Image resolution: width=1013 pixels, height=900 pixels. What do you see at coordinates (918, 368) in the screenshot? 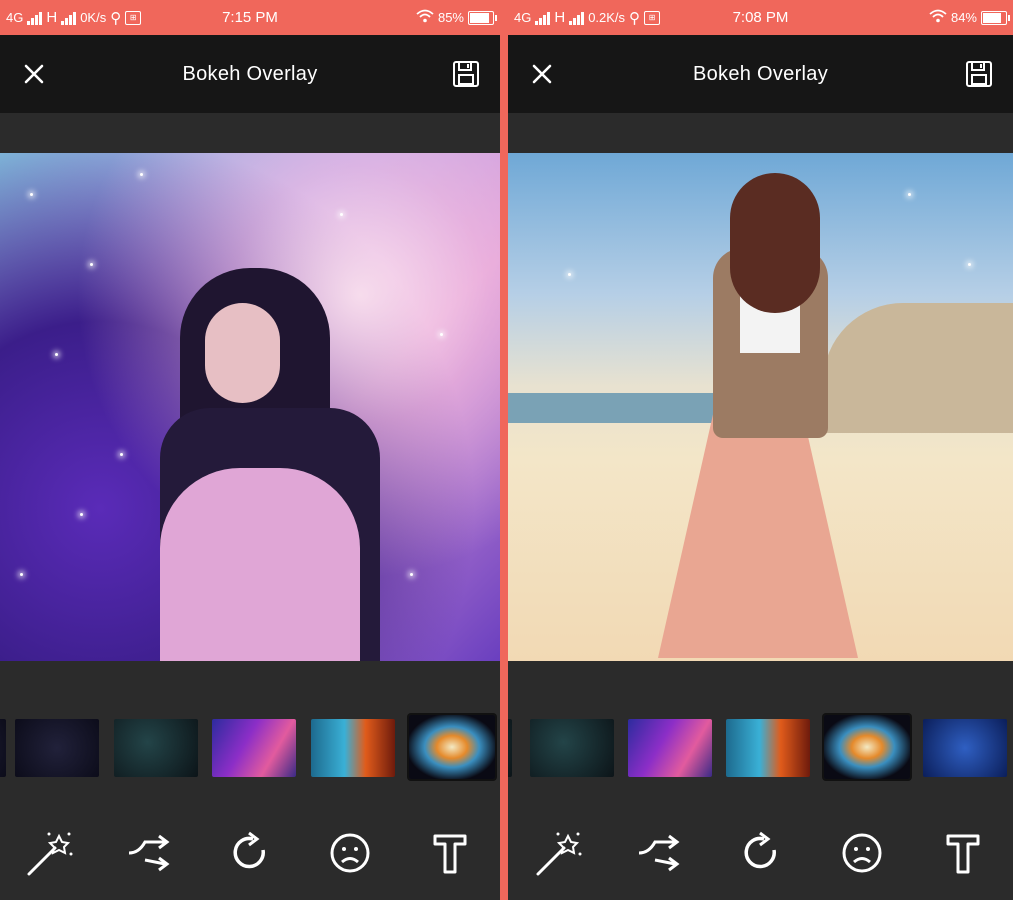
I see `rocks` at bounding box center [918, 368].